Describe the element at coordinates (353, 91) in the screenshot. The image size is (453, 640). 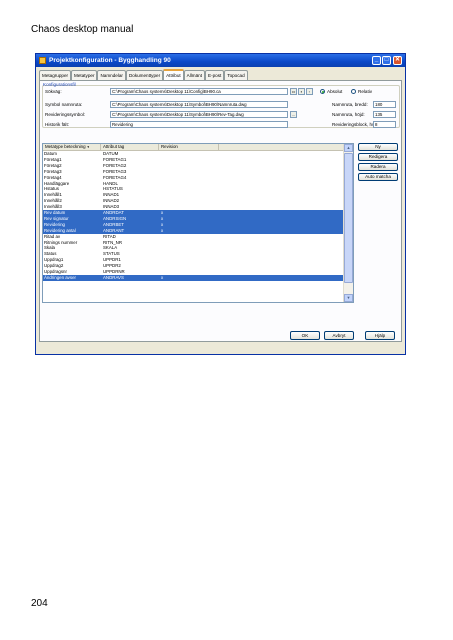
I see `relativ-radio` at that location.